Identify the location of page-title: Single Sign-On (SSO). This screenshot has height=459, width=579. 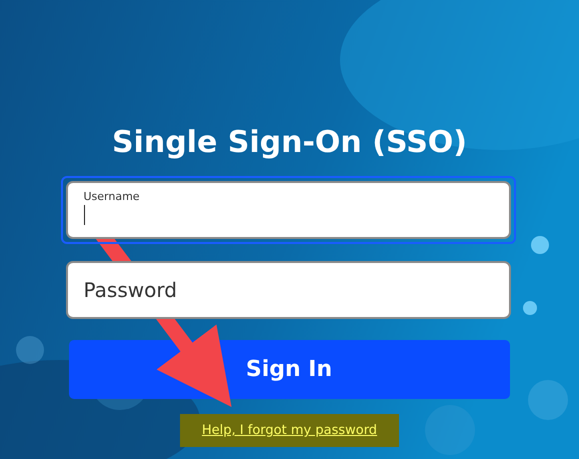
(290, 143).